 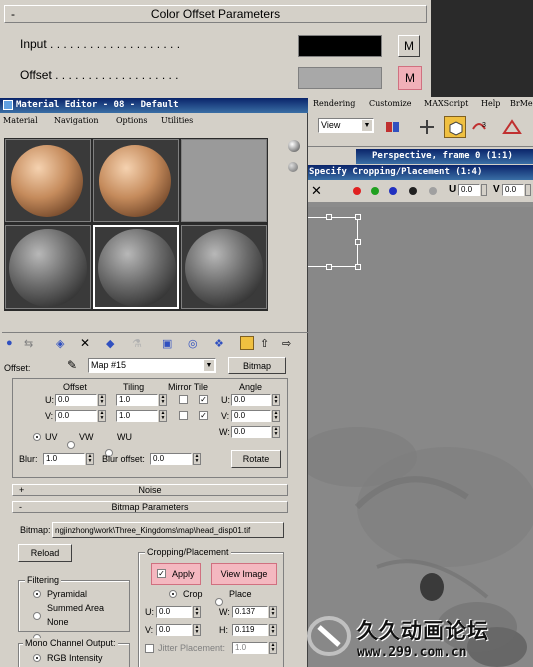 I want to click on offset-color-swatch, so click(x=340, y=78).